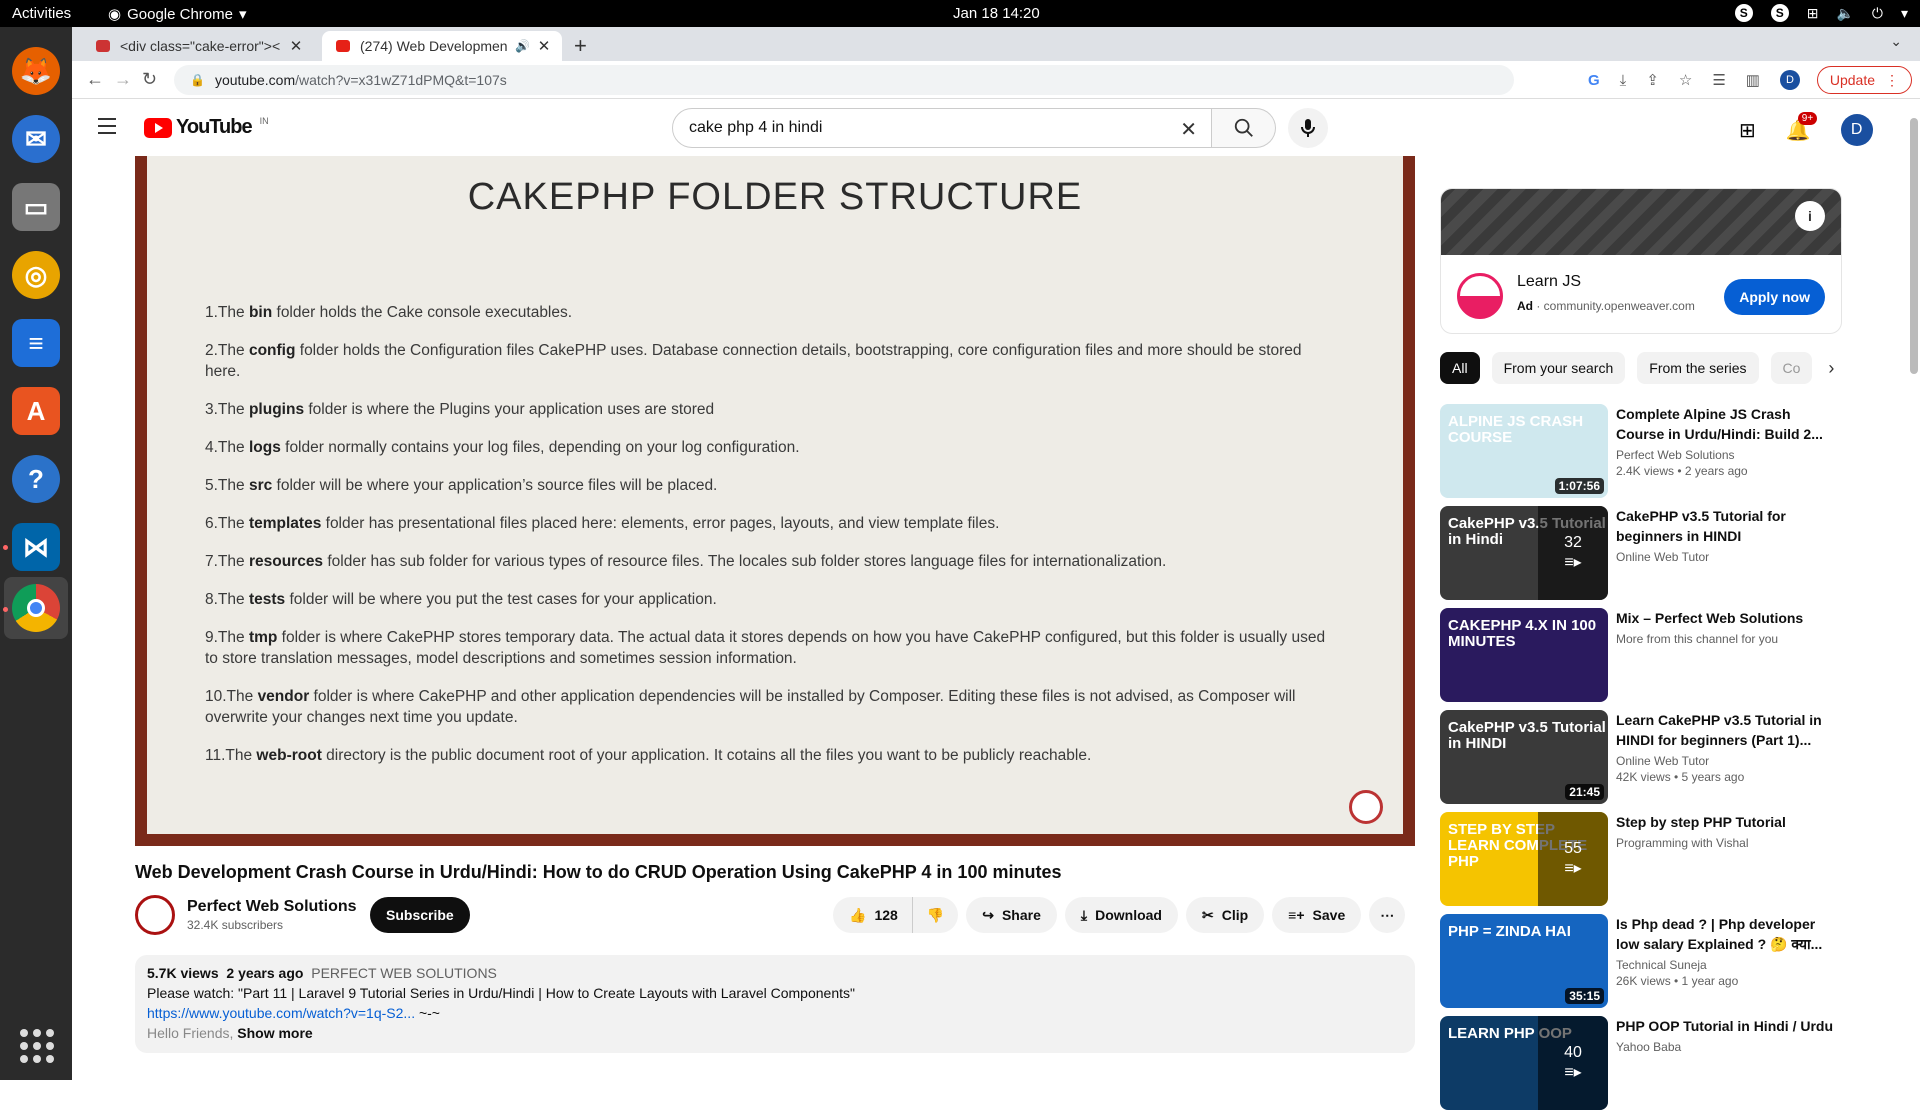  I want to click on chevron-right-icon: ›, so click(1831, 368).